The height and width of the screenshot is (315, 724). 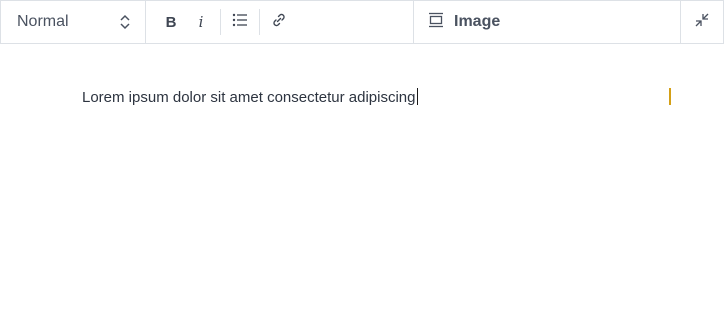 I want to click on bullet-list-icon, so click(x=240, y=22).